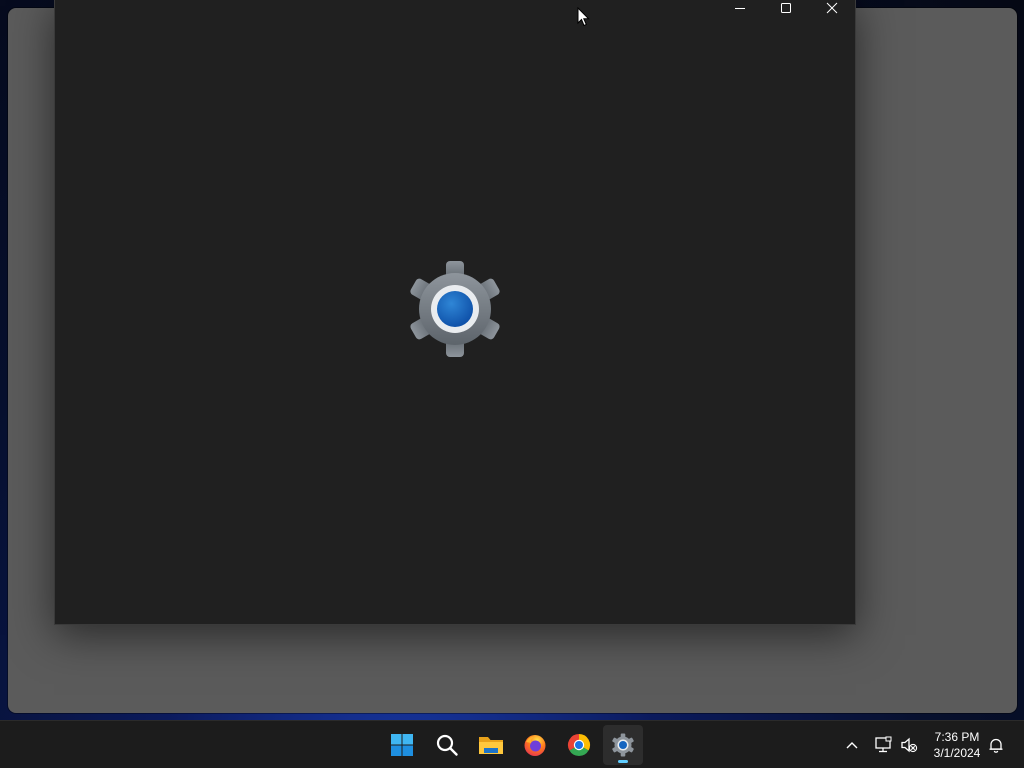 Image resolution: width=1024 pixels, height=768 pixels. I want to click on settings-taskbar-button, so click(623, 745).